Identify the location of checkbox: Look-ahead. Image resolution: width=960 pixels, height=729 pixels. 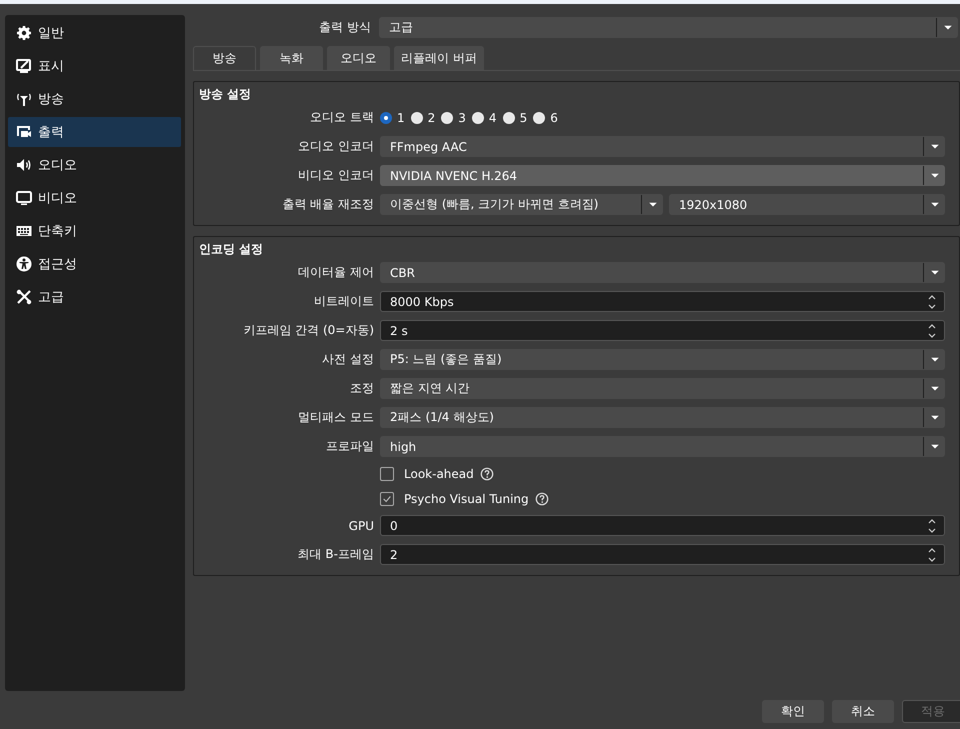
(427, 473).